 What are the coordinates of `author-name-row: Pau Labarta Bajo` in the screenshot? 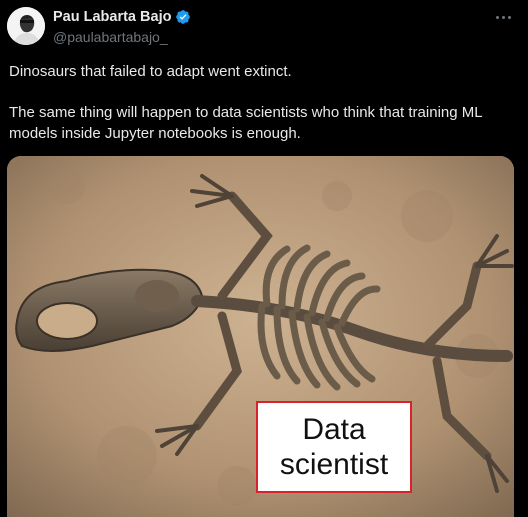 It's located at (122, 17).